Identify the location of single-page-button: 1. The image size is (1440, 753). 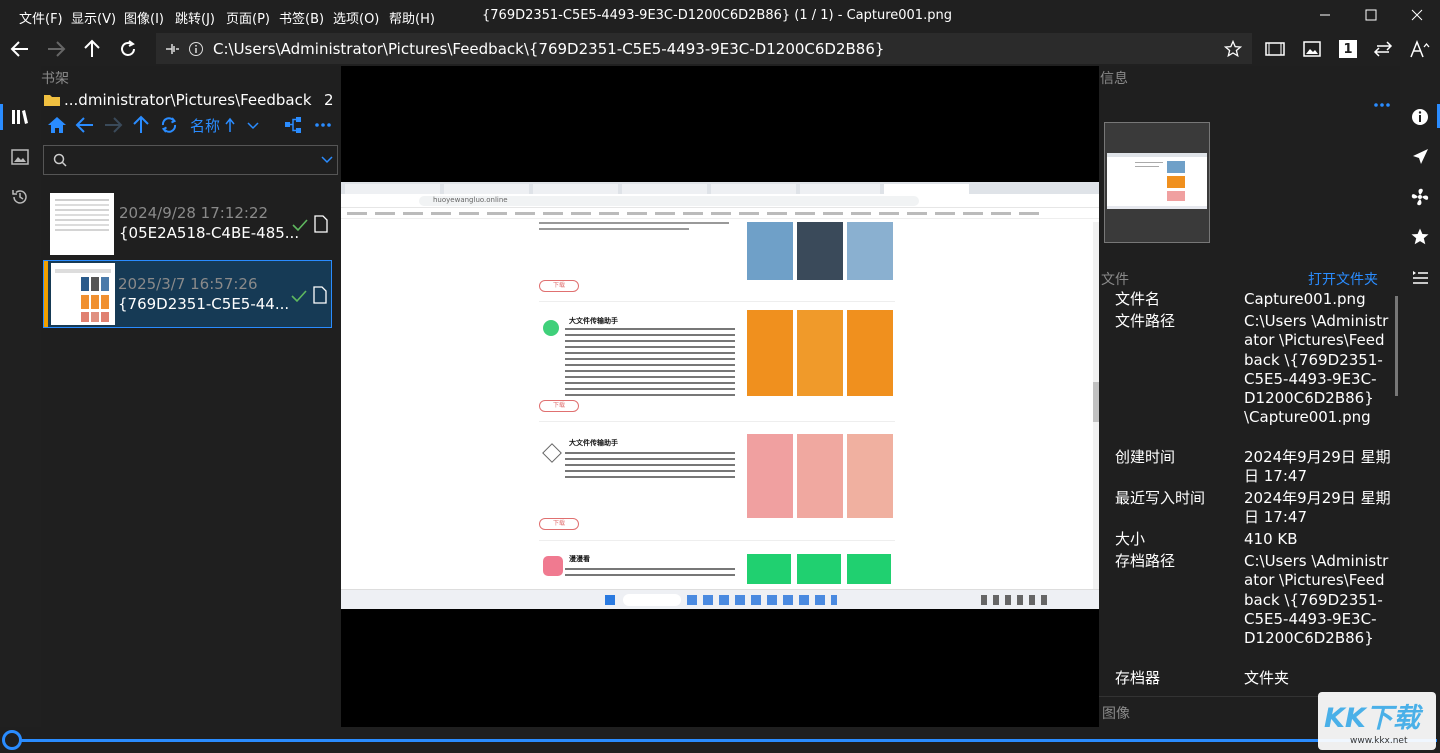
(1348, 49).